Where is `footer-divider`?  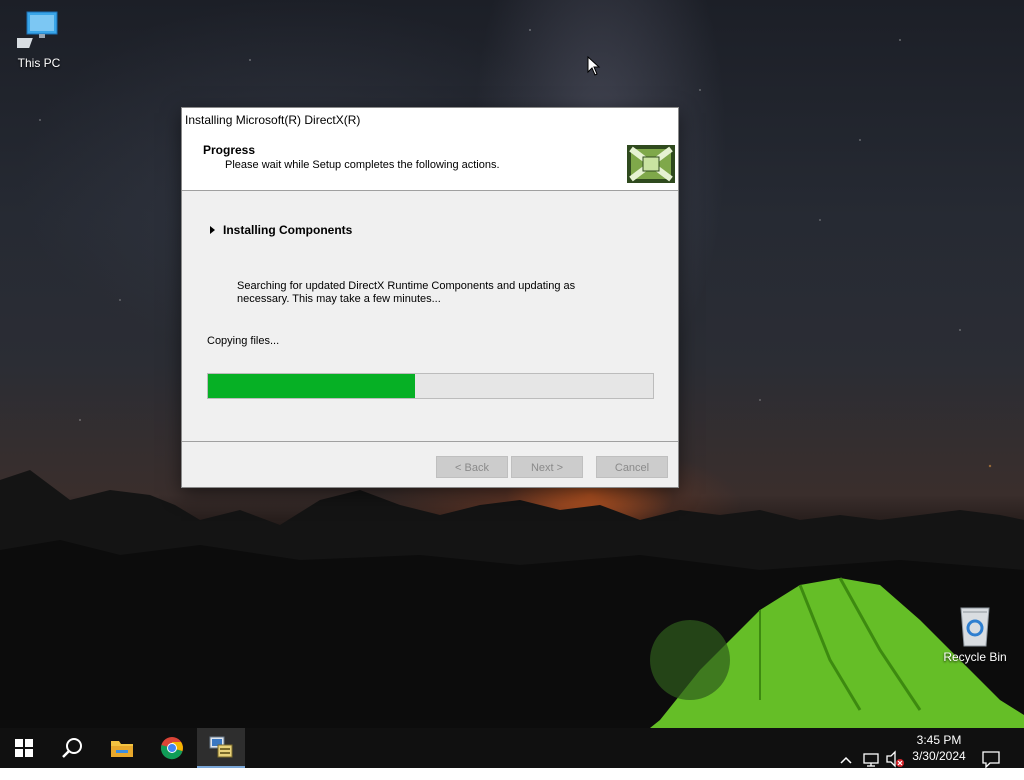 footer-divider is located at coordinates (430, 441).